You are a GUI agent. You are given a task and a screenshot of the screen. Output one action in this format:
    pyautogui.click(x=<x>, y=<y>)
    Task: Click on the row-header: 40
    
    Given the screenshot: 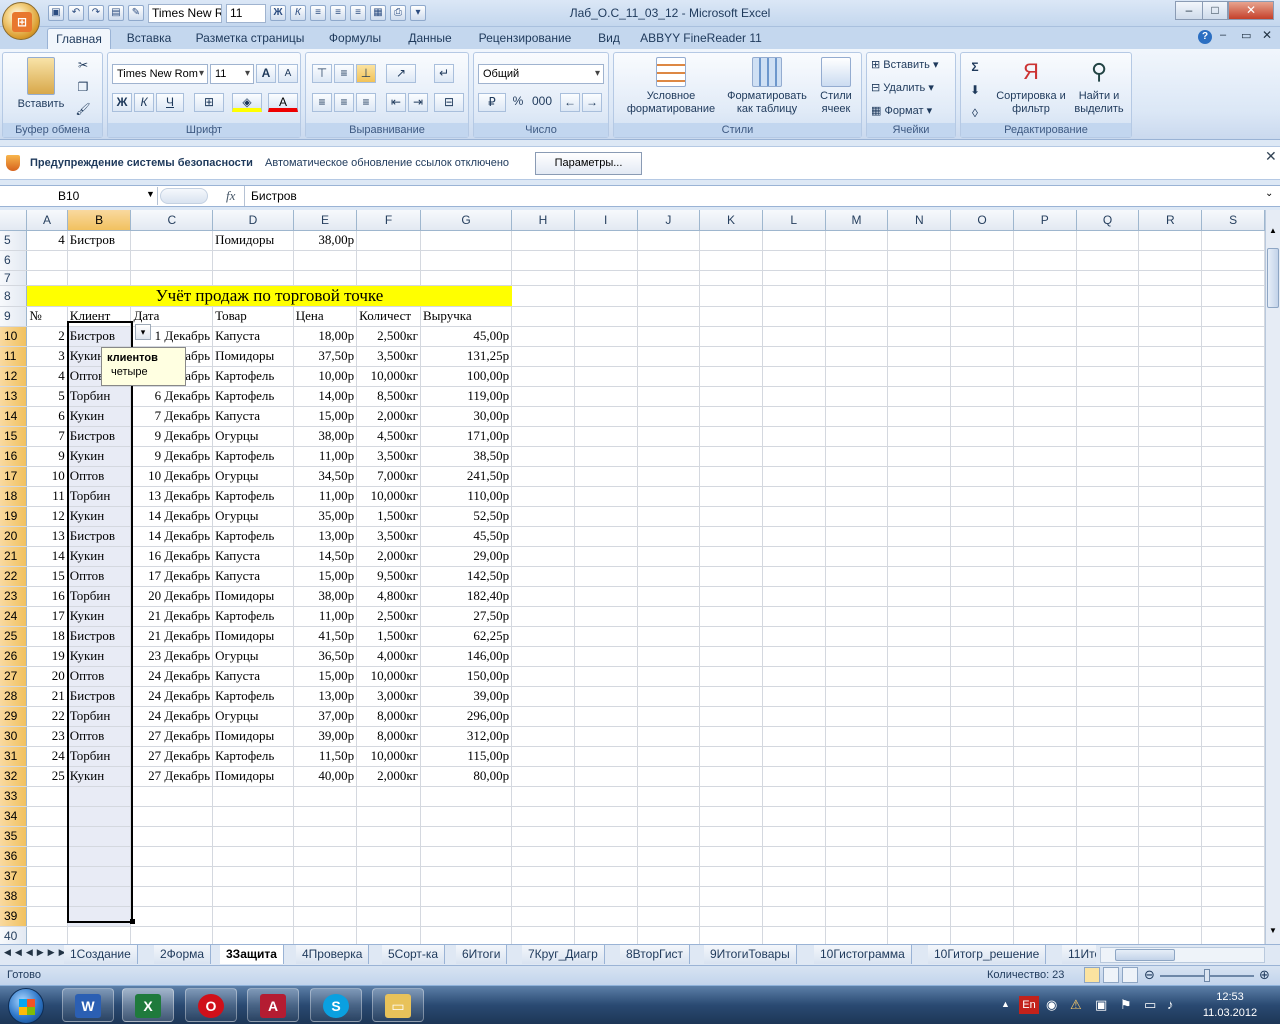 What is the action you would take?
    pyautogui.click(x=14, y=935)
    